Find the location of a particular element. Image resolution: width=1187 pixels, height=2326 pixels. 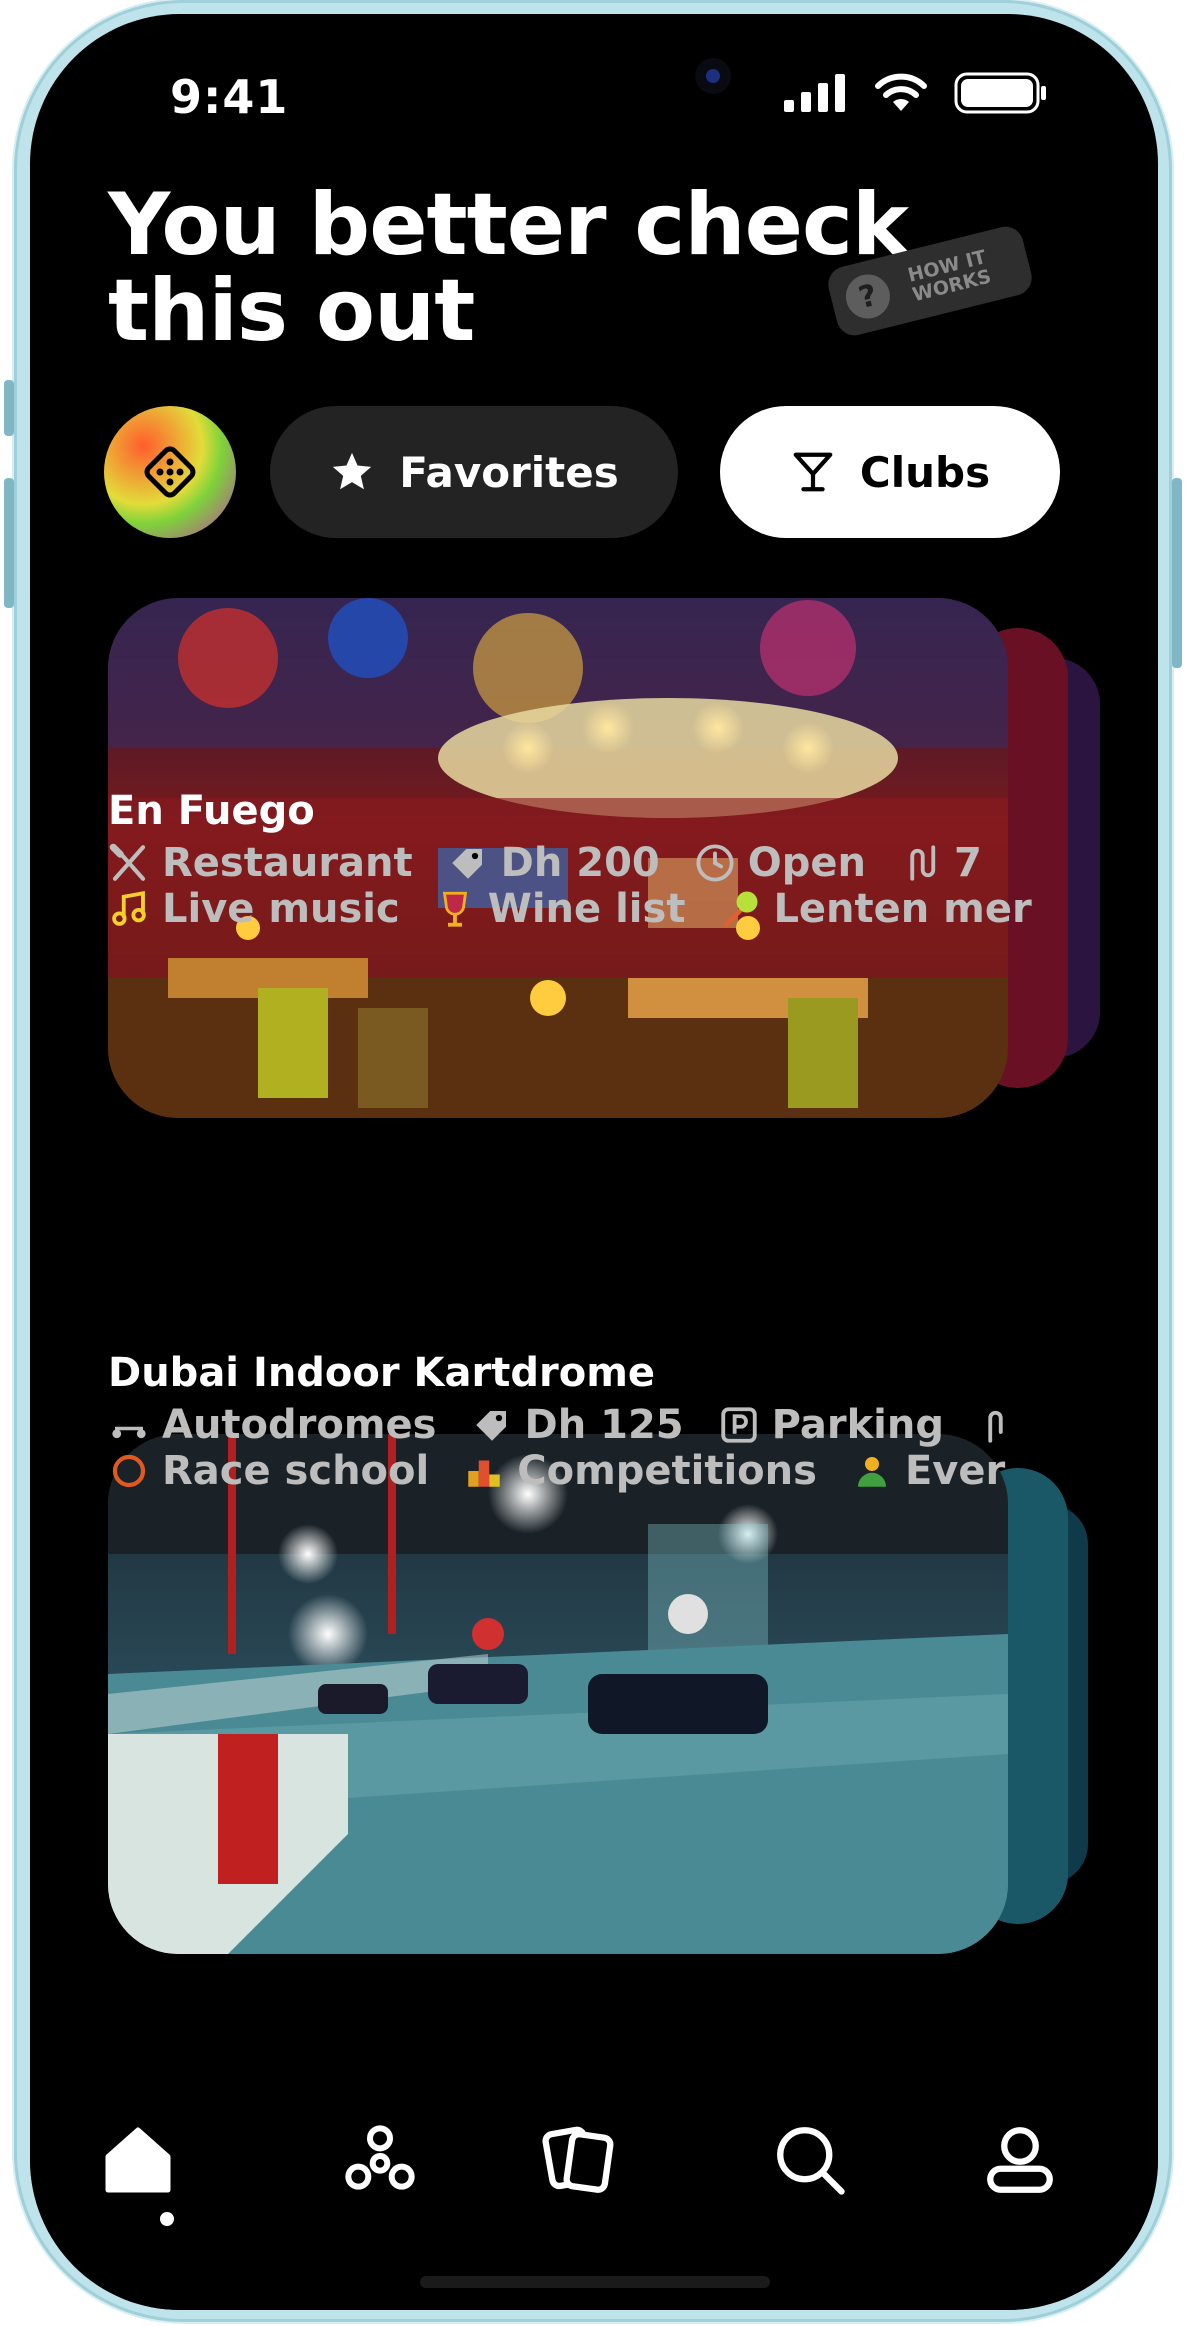

search-icon is located at coordinates (811, 2161).